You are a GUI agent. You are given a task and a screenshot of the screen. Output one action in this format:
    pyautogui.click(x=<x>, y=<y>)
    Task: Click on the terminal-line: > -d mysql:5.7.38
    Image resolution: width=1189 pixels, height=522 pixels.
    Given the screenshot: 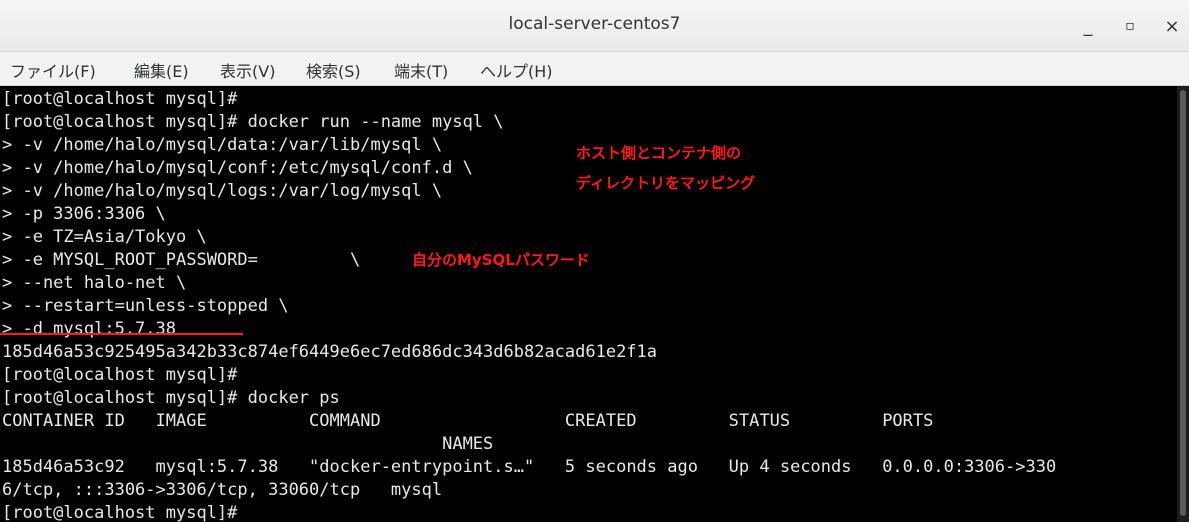 What is the action you would take?
    pyautogui.click(x=89, y=329)
    